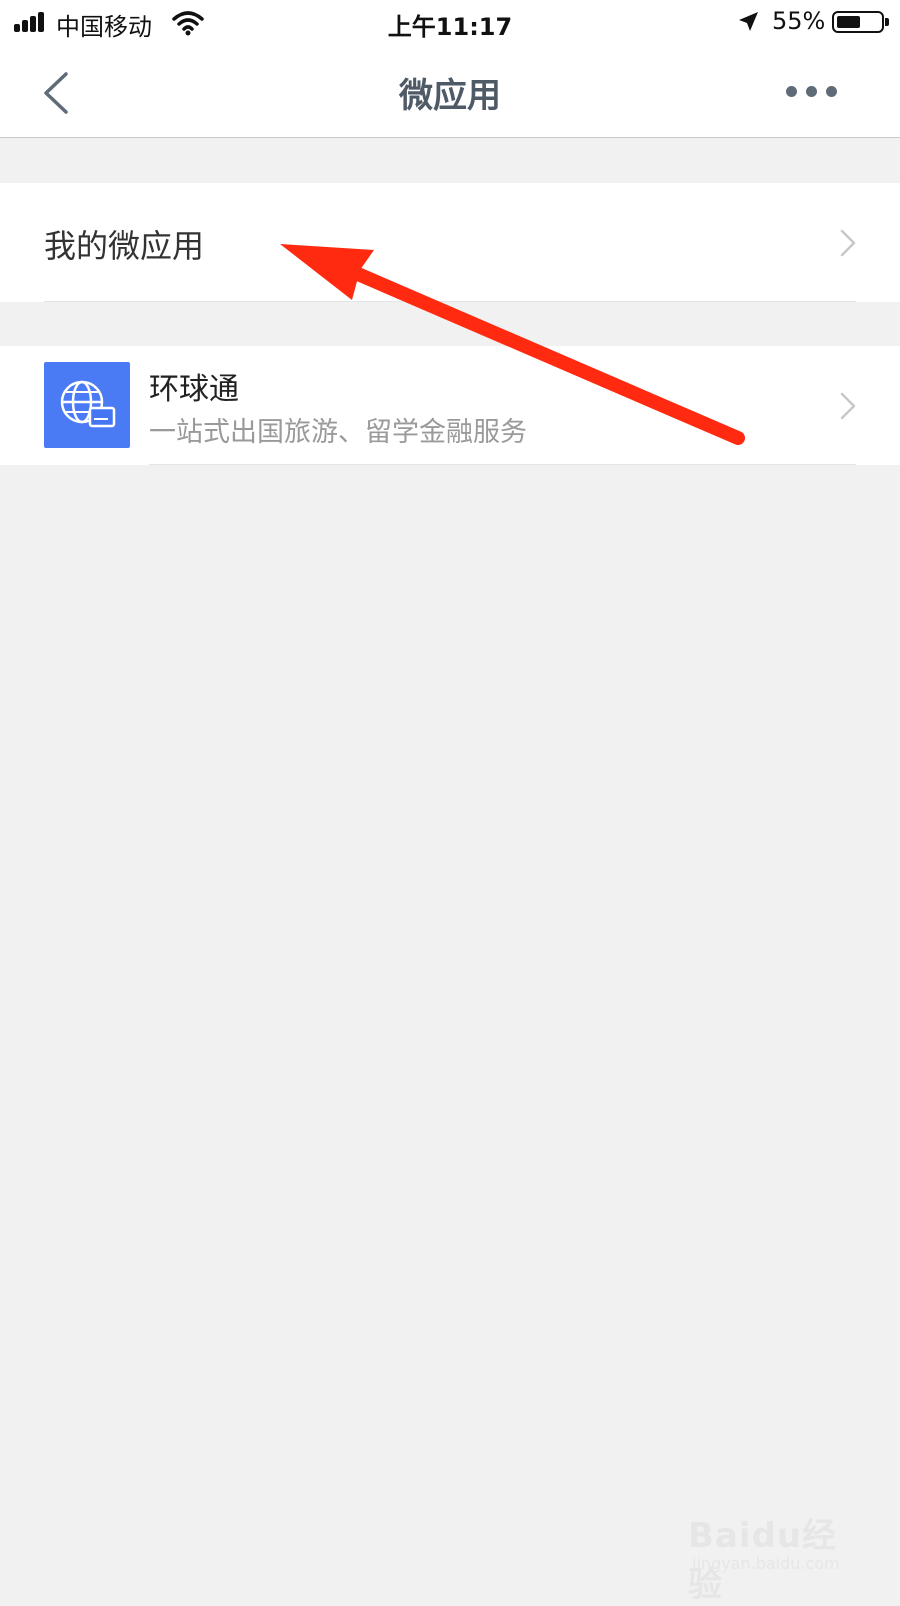  Describe the element at coordinates (450, 242) in the screenshot. I see `my-apps-row: 我的微应用` at that location.